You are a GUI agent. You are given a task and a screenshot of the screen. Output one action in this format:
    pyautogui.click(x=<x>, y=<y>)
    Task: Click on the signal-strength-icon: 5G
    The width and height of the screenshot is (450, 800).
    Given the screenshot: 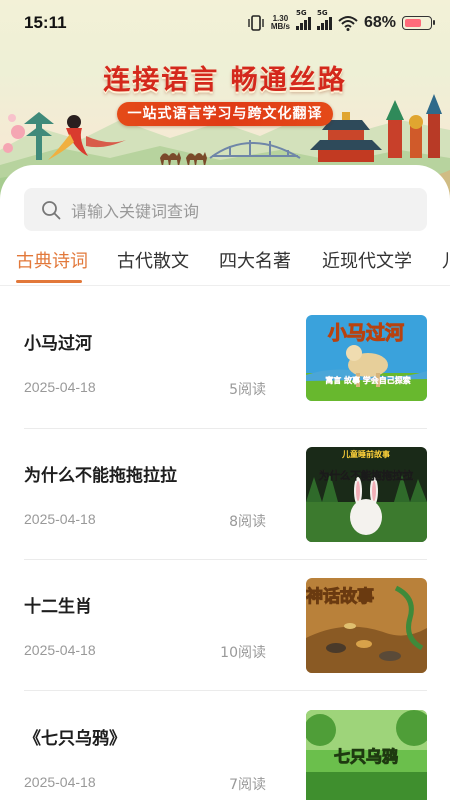 What is the action you would take?
    pyautogui.click(x=303, y=19)
    